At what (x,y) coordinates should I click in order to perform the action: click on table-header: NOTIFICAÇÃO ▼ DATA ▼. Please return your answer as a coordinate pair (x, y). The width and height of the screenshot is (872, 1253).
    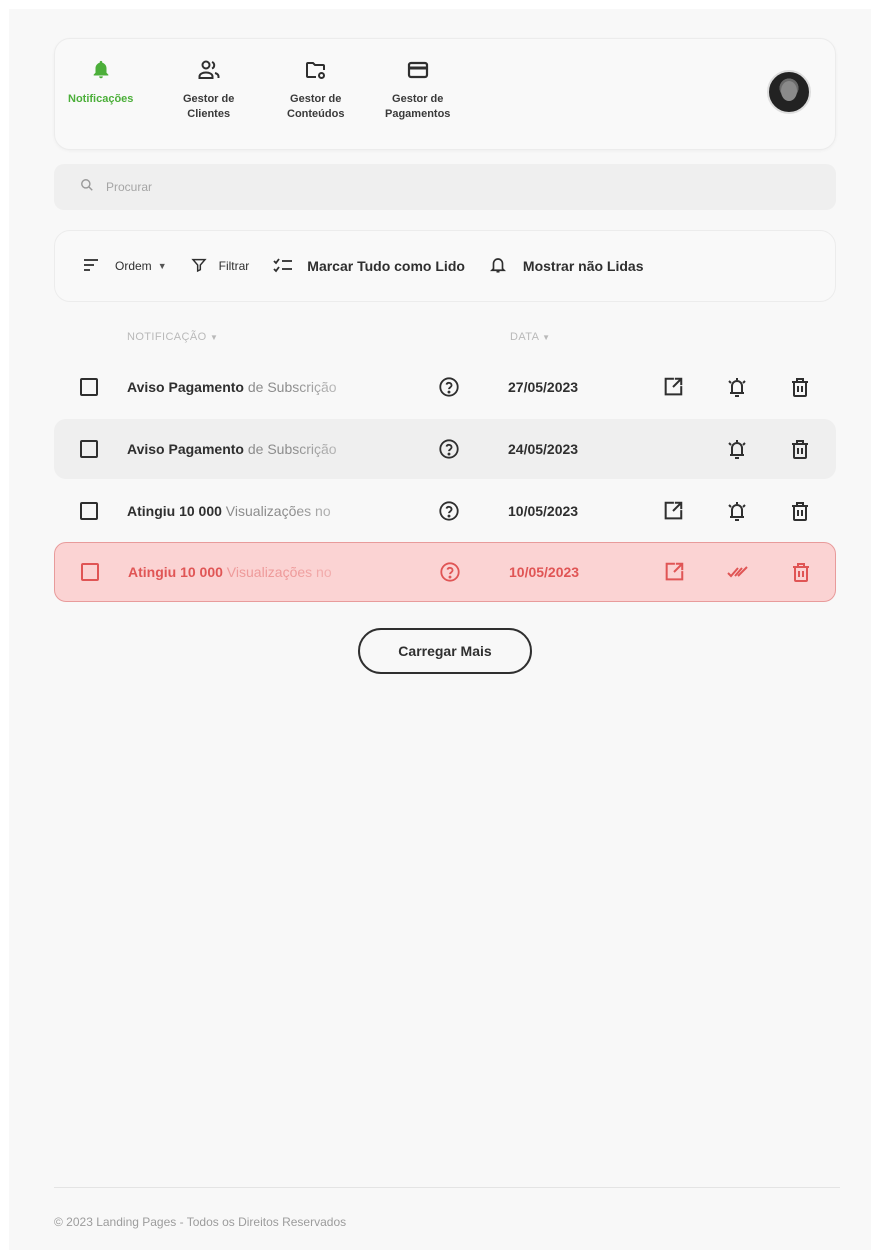
    Looking at the image, I should click on (440, 341).